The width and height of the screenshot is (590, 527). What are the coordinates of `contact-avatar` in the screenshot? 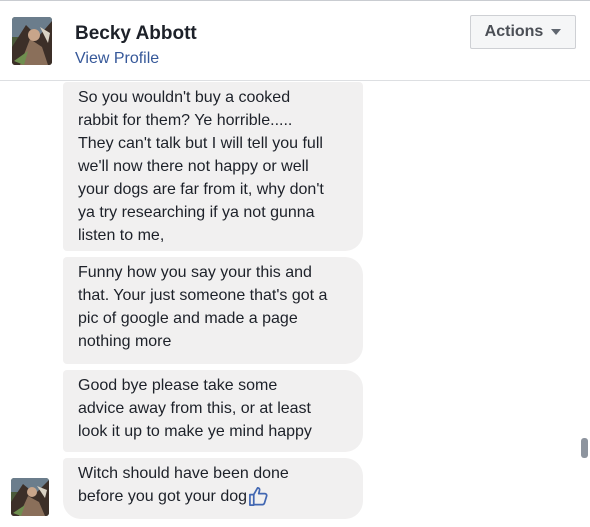 It's located at (32, 41).